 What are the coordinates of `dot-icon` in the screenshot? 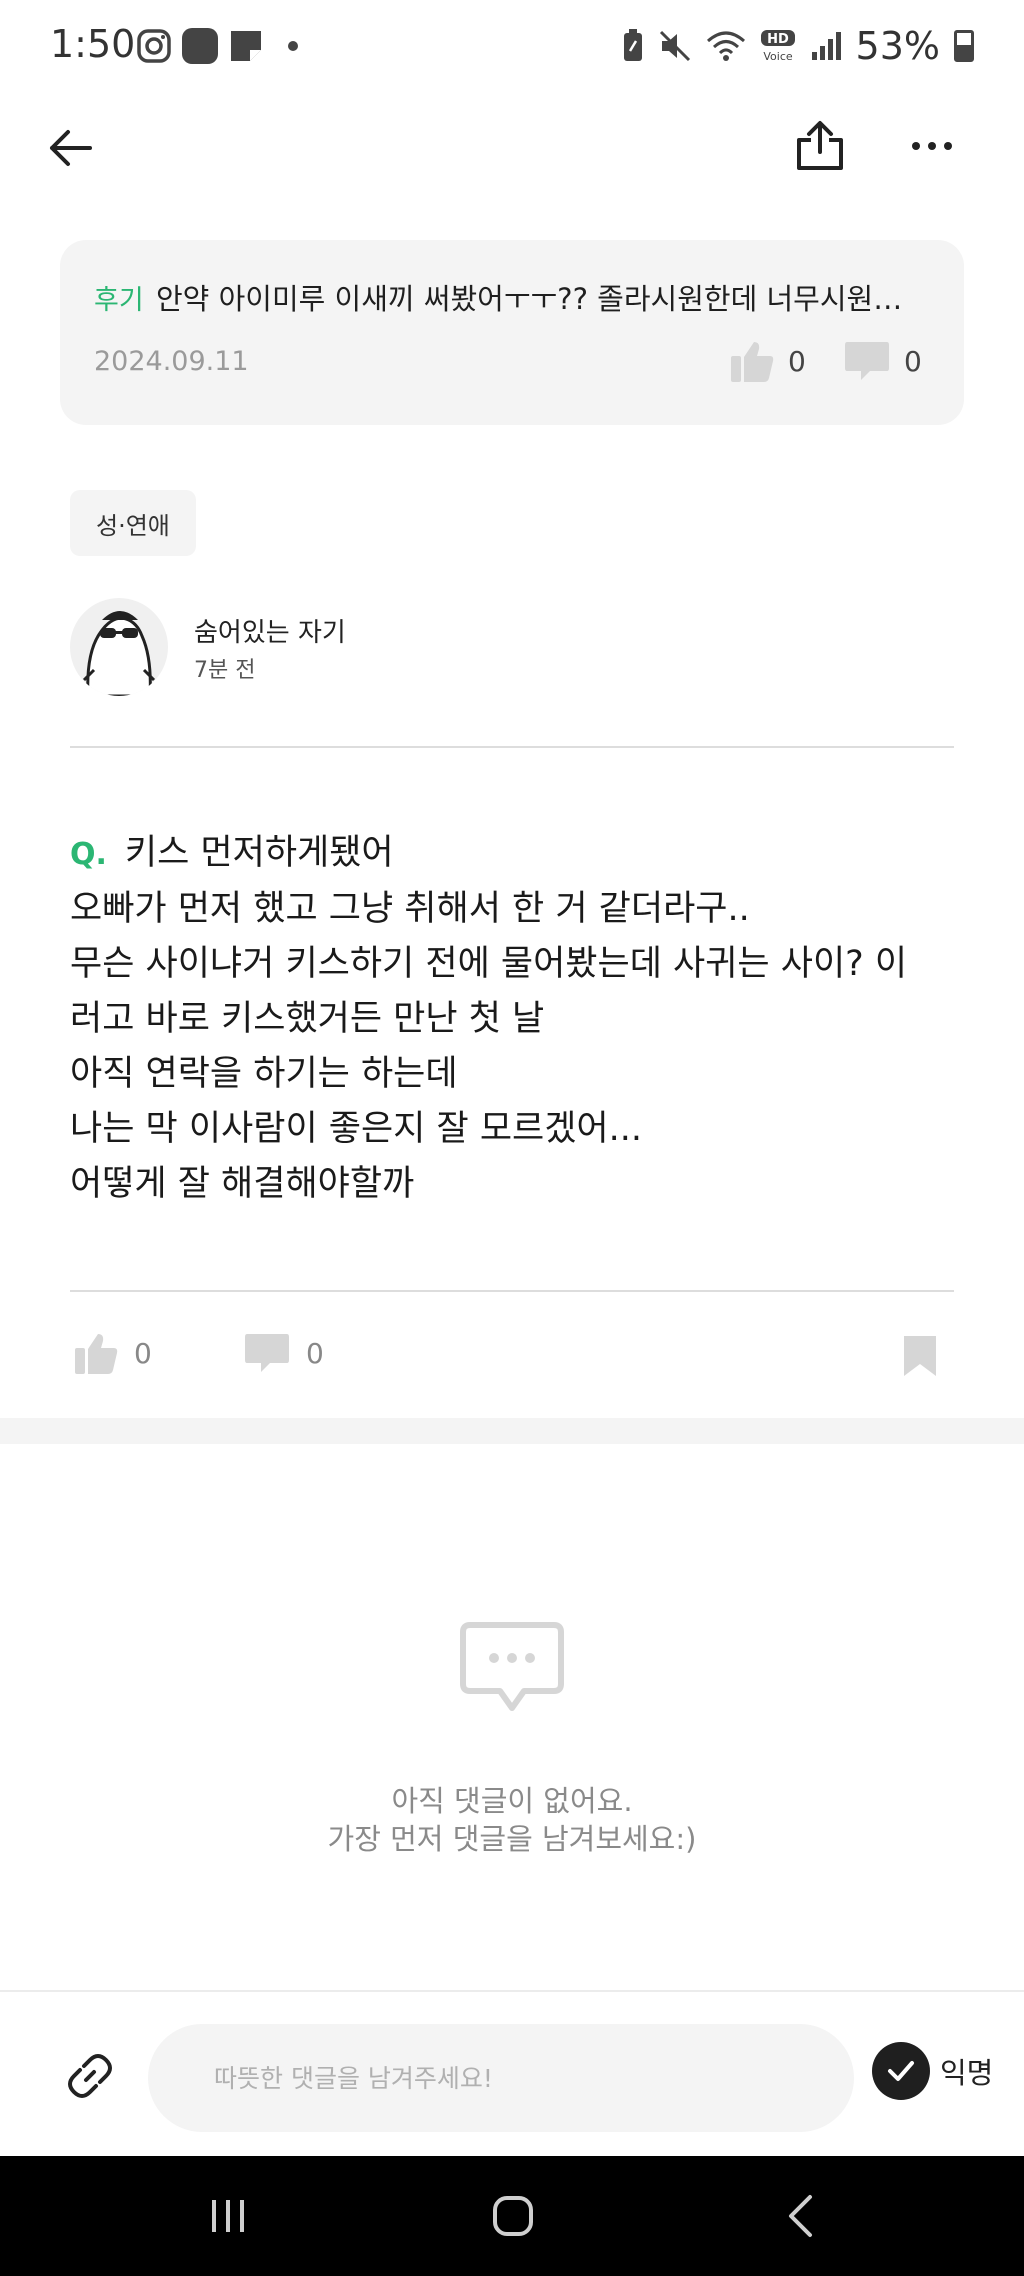 It's located at (293, 46).